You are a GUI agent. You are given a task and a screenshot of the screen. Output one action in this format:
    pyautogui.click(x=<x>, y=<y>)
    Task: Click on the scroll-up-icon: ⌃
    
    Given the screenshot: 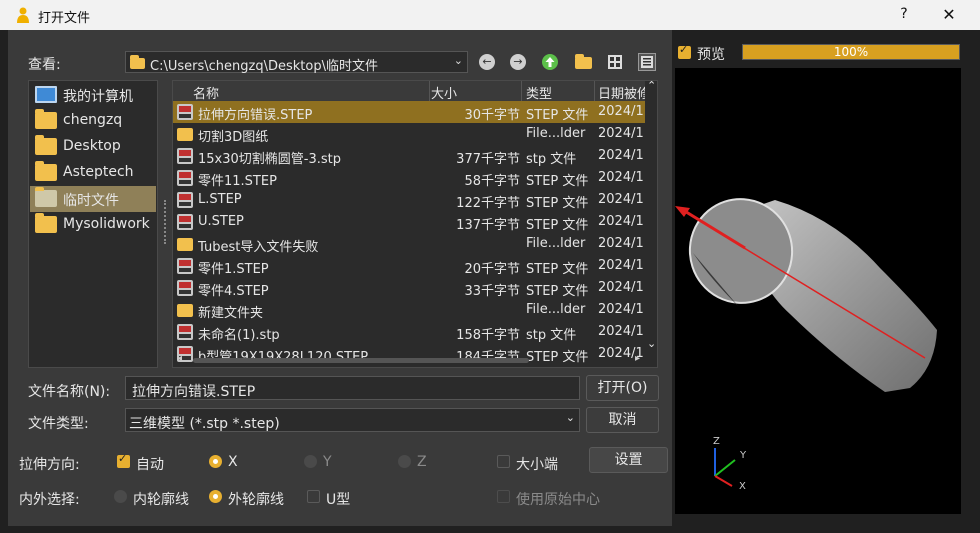 What is the action you would take?
    pyautogui.click(x=651, y=86)
    